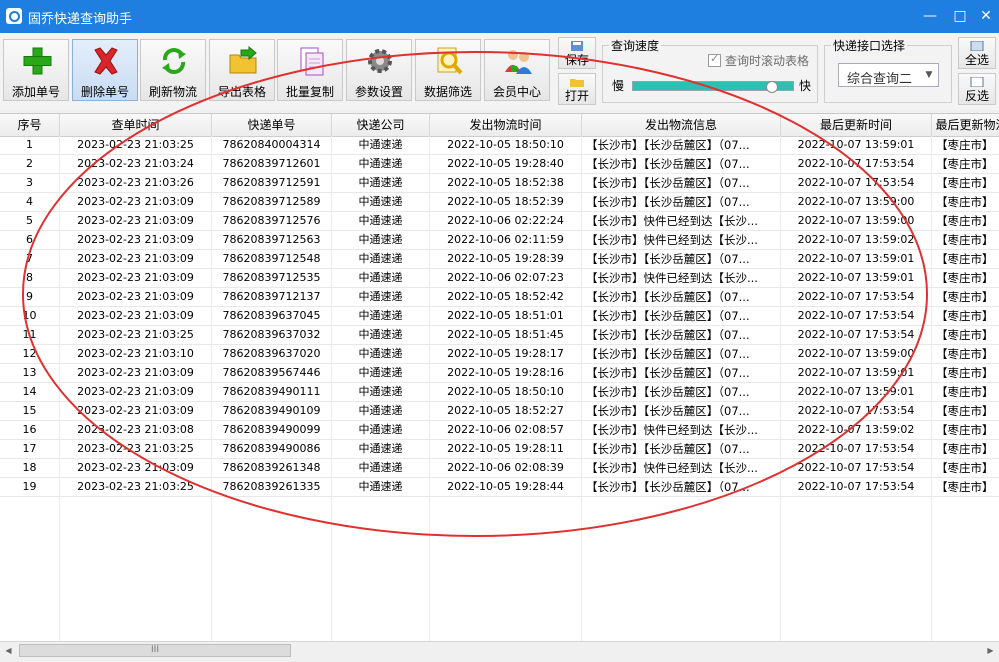 This screenshot has height=662, width=999. What do you see at coordinates (106, 61) in the screenshot?
I see `delete-x-icon` at bounding box center [106, 61].